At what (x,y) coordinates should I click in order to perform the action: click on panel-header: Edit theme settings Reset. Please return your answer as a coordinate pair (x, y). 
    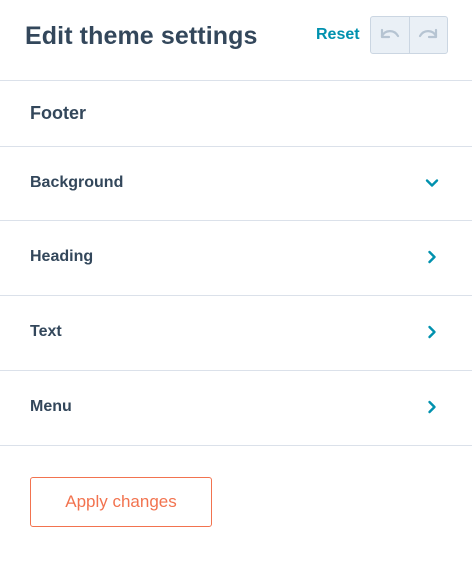
    Looking at the image, I should click on (236, 40).